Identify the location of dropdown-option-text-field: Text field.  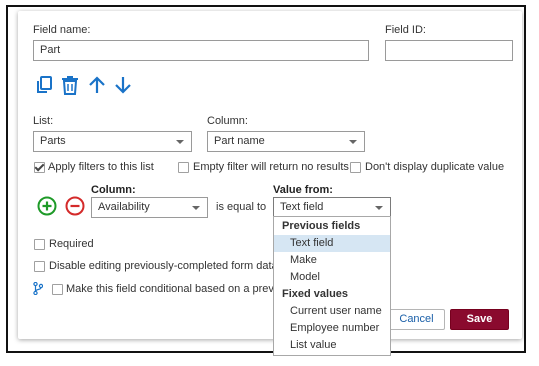
(332, 243).